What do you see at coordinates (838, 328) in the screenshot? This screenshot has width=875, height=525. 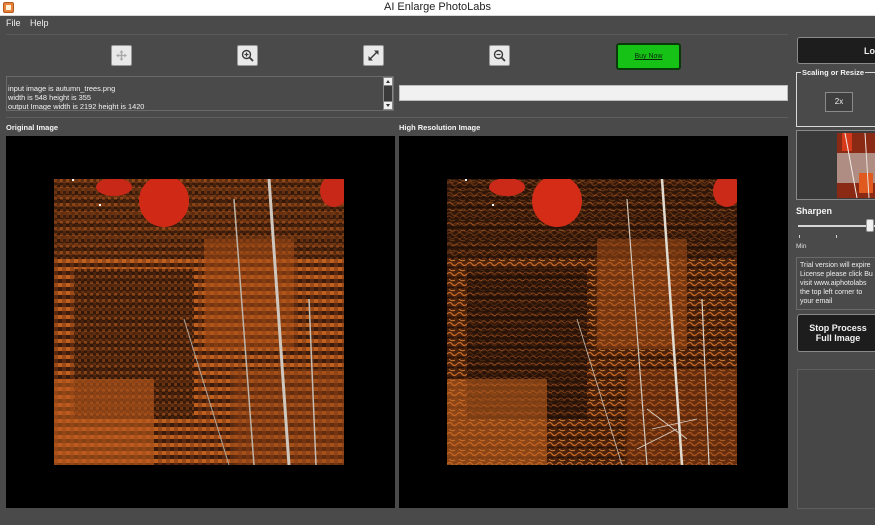 I see `stop-process-label: Stop Process` at bounding box center [838, 328].